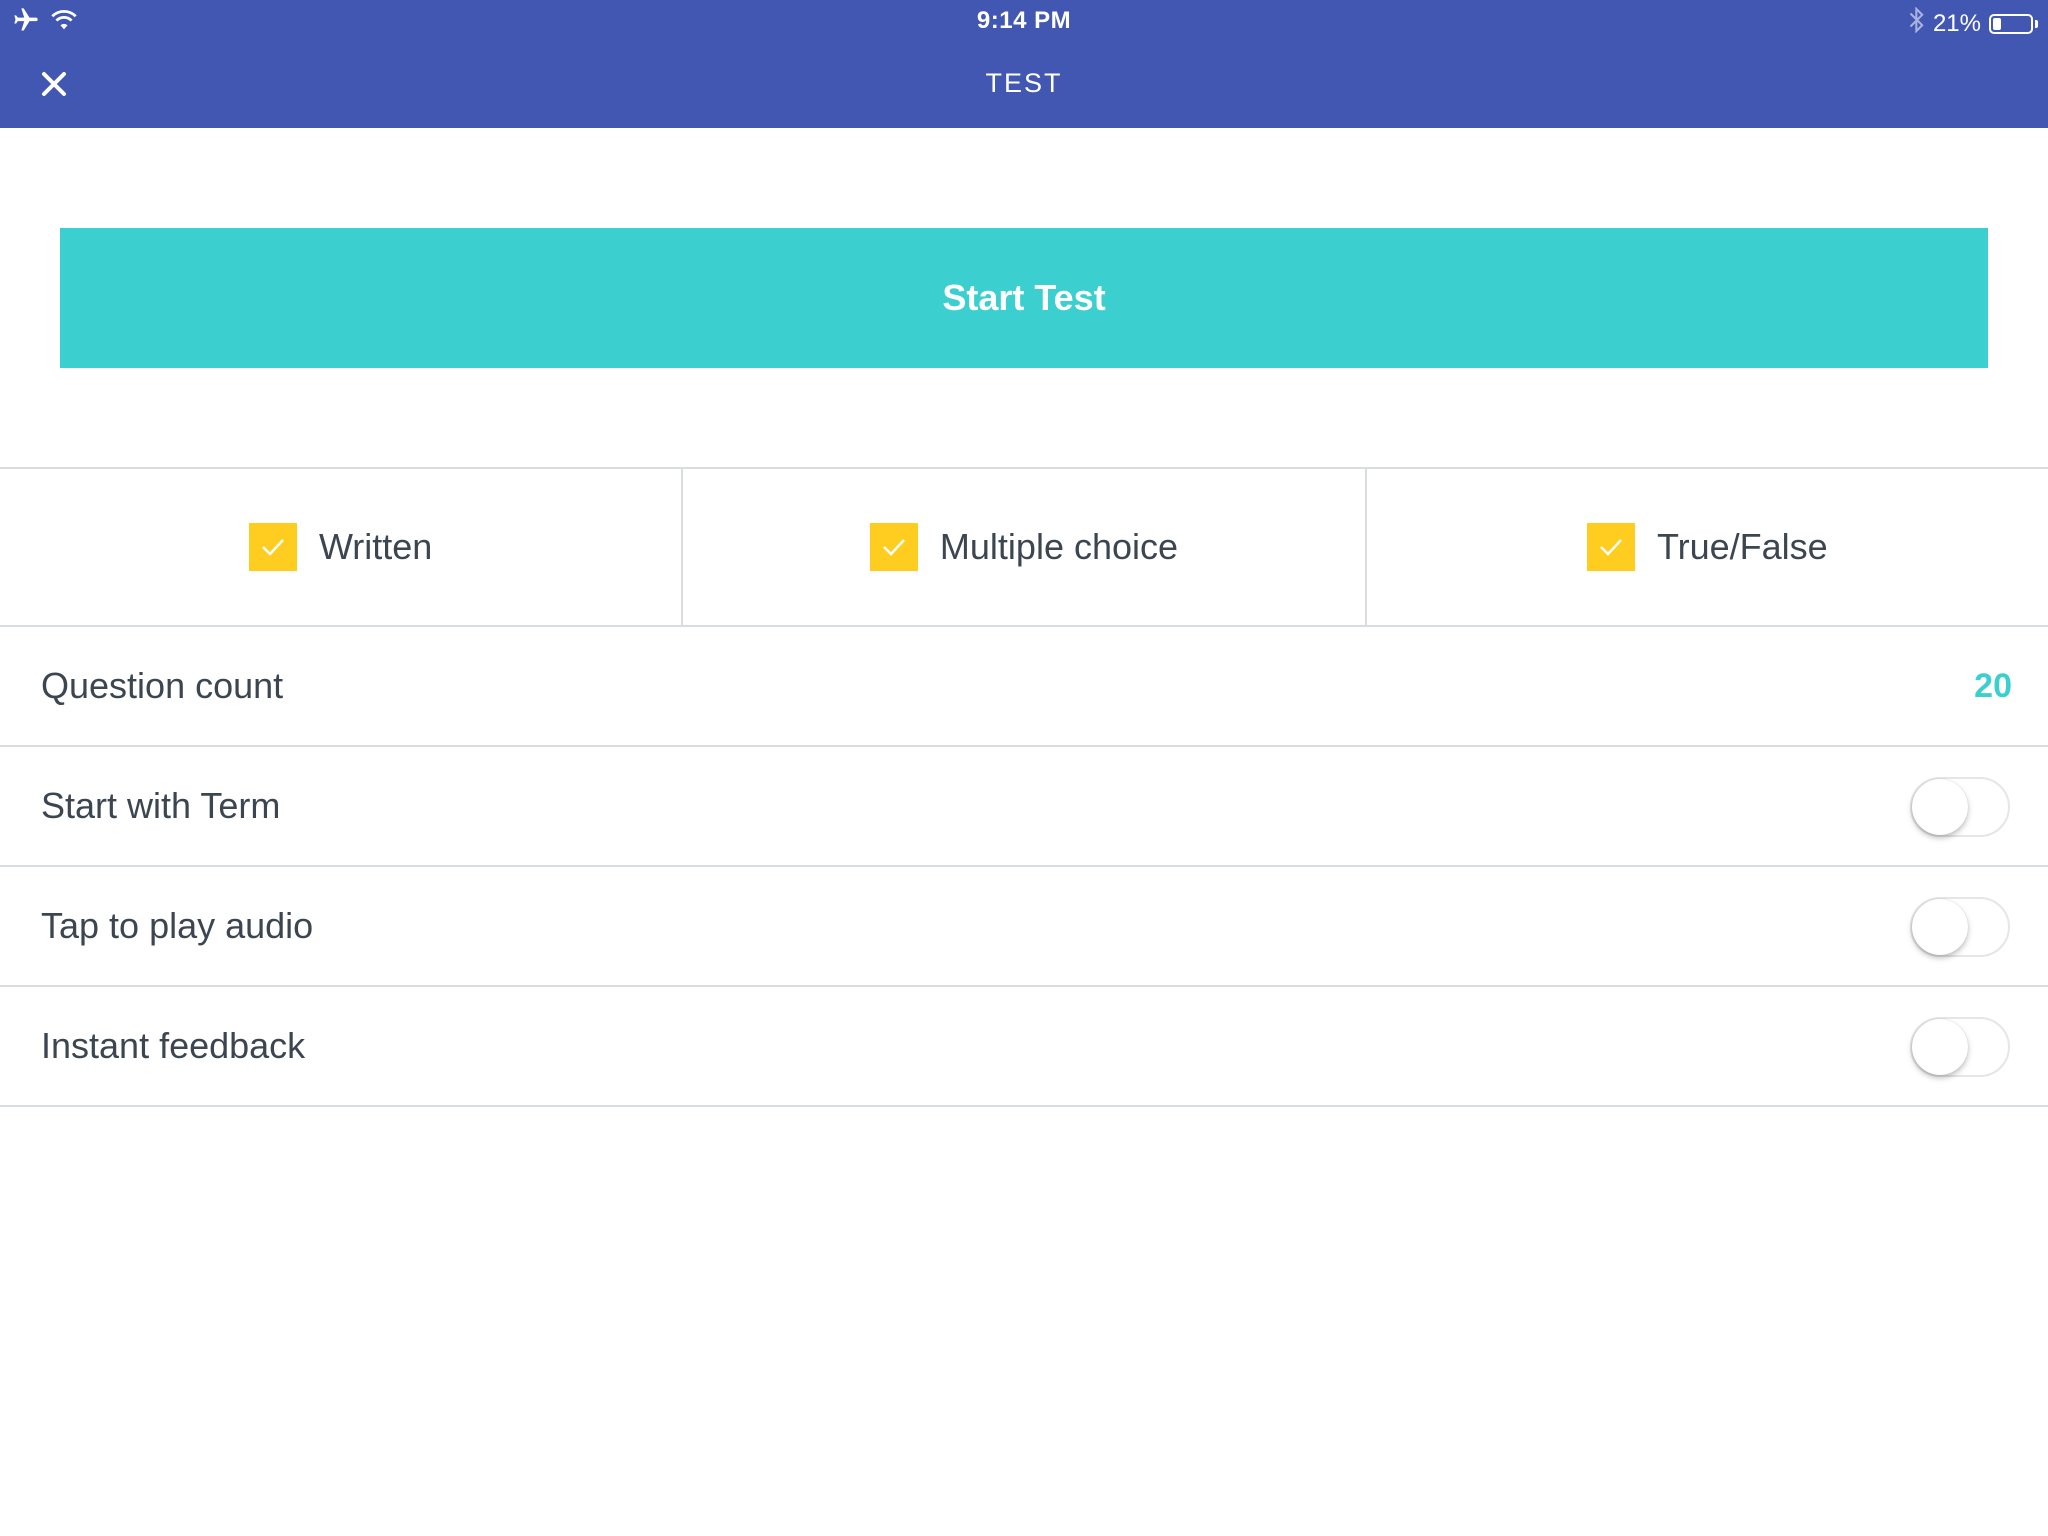 This screenshot has width=2048, height=1536. I want to click on setting-question-count: Question count 20, so click(1024, 687).